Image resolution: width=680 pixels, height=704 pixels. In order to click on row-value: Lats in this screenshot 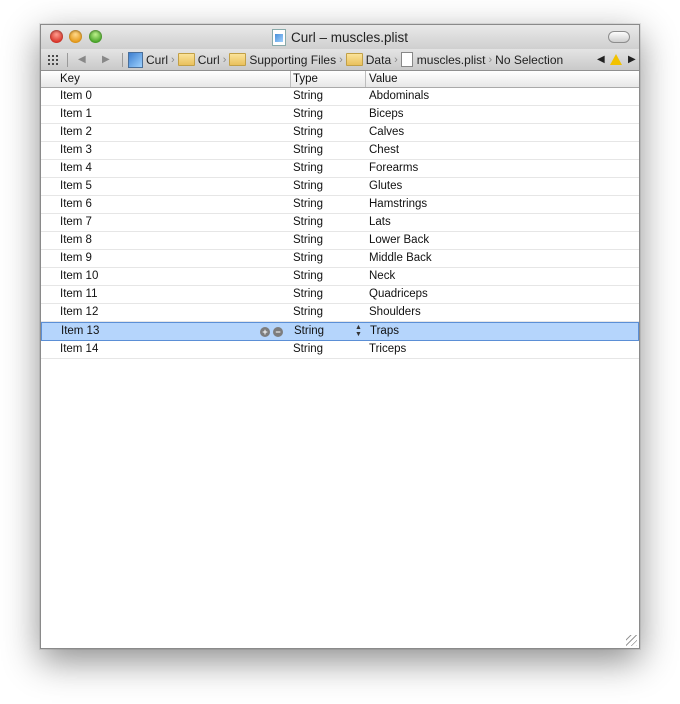, I will do `click(380, 222)`.